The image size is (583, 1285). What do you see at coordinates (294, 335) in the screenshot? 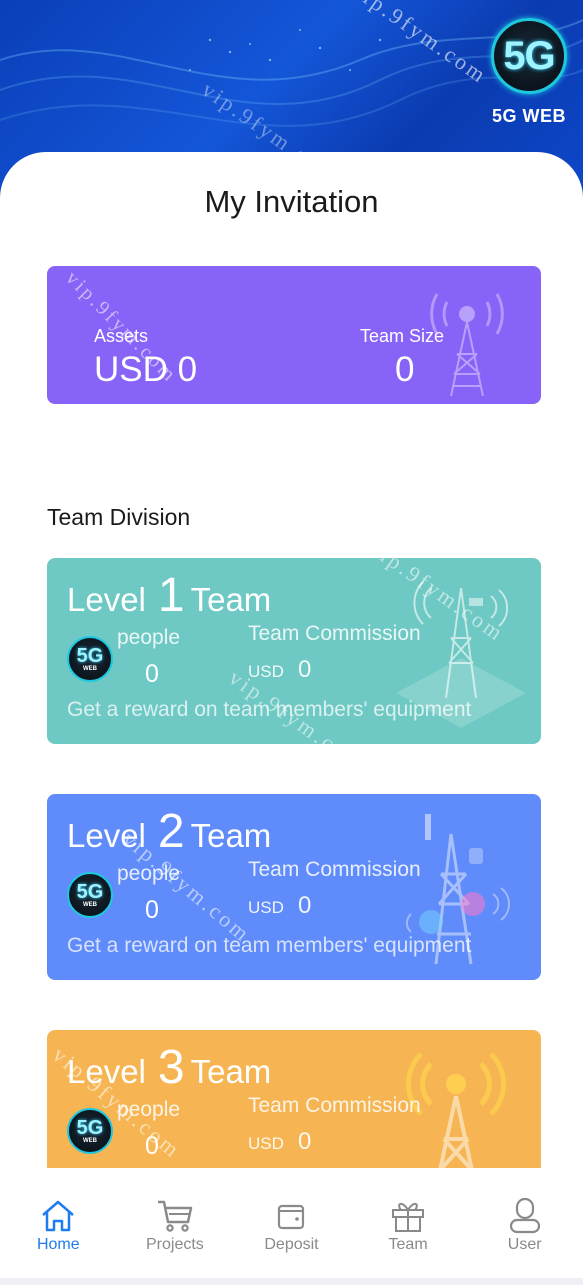
I see `summary-card: Assets USD 0 Team Size 0 vip.9fym.com` at bounding box center [294, 335].